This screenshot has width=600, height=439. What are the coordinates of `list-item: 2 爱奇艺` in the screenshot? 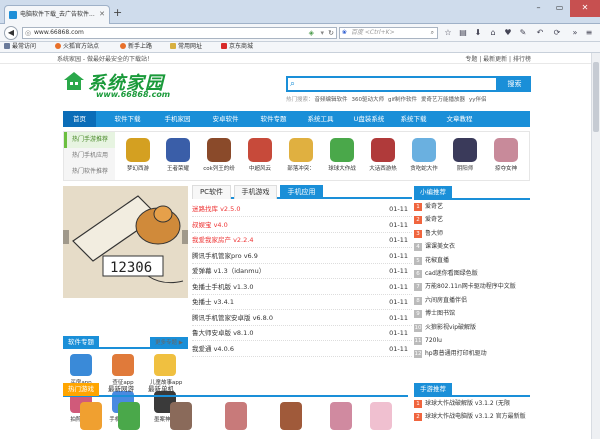 It's located at (472, 219).